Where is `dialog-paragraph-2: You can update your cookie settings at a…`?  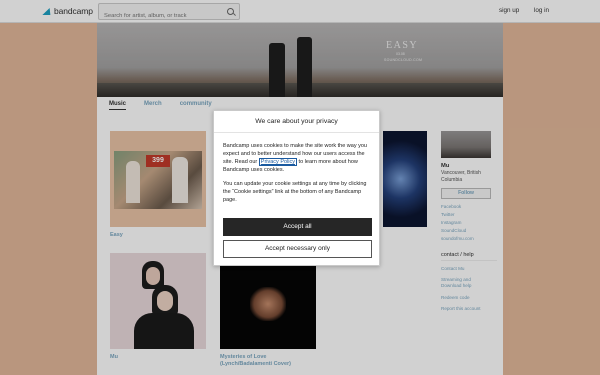 dialog-paragraph-2: You can update your cookie settings at a… is located at coordinates (295, 192).